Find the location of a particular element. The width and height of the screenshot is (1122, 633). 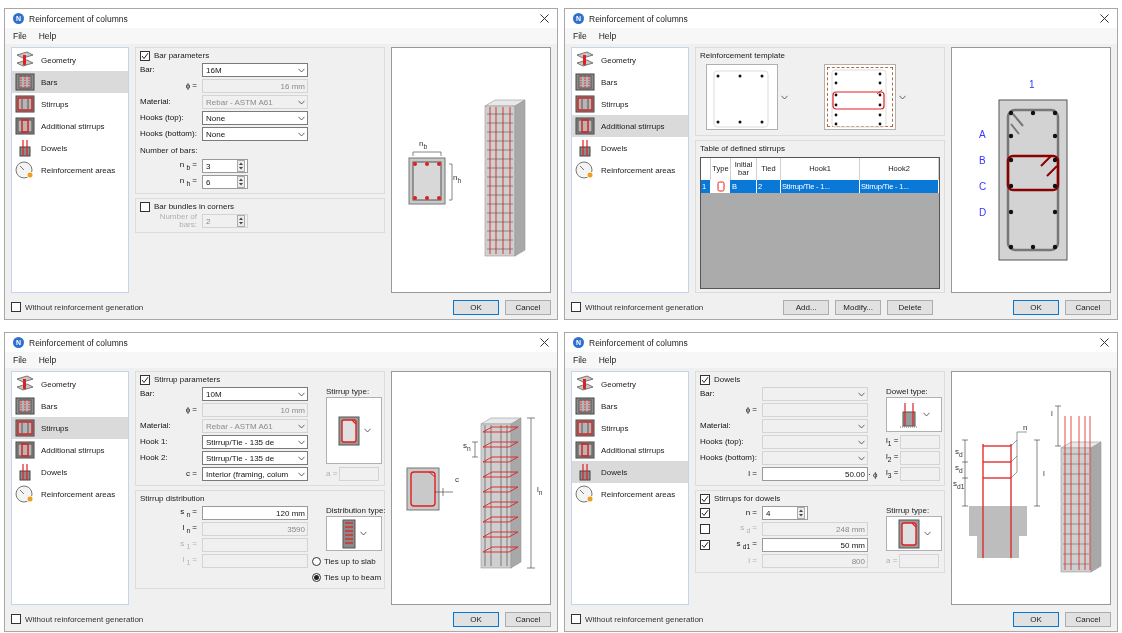

radio-button: Ties up to beam is located at coordinates (345, 577).